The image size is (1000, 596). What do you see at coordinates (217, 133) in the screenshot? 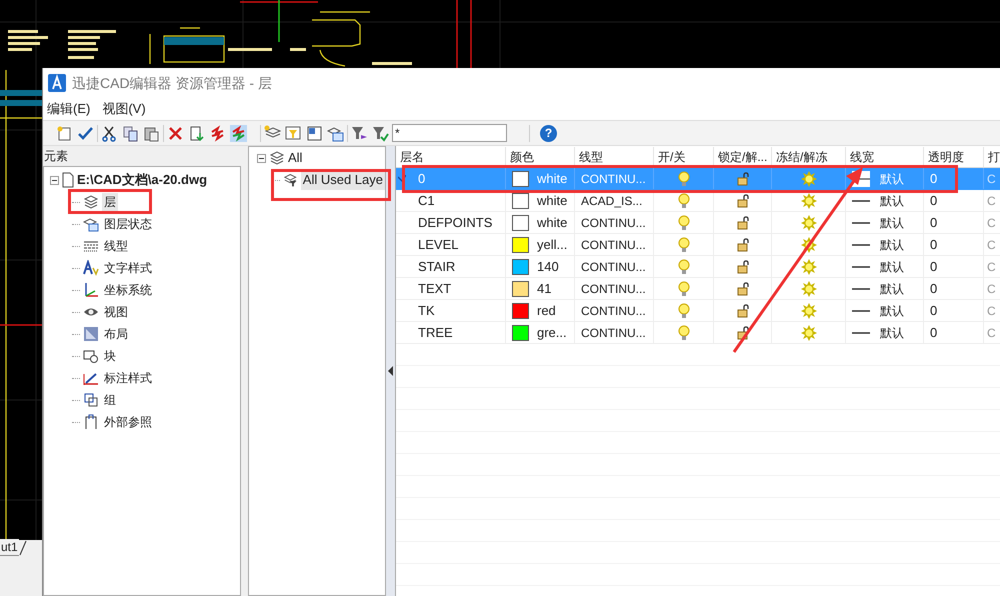
I see `refresh-icon` at bounding box center [217, 133].